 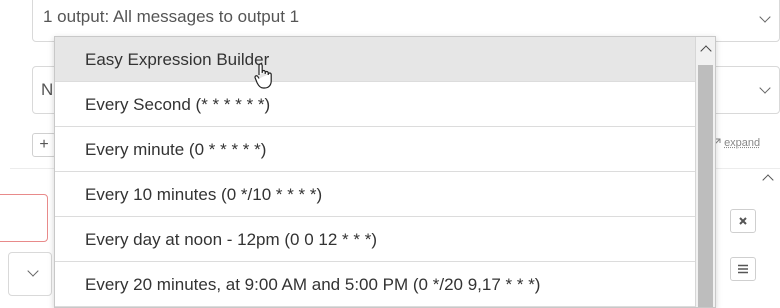 What do you see at coordinates (706, 51) in the screenshot?
I see `scroll-up-arrow-icon` at bounding box center [706, 51].